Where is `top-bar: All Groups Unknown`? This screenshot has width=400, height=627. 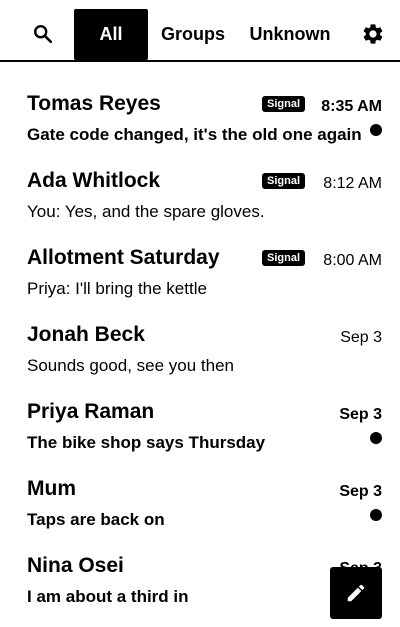 top-bar: All Groups Unknown is located at coordinates (200, 31).